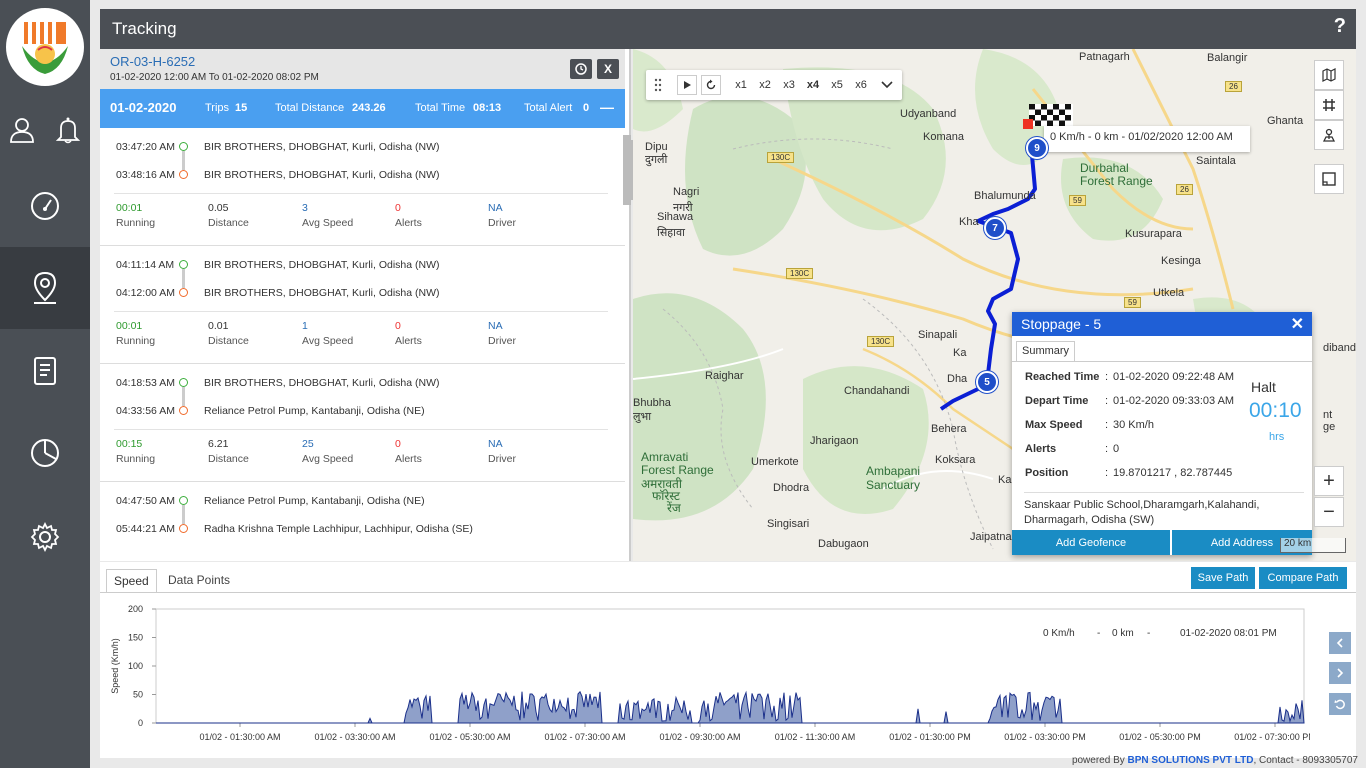 This screenshot has height=768, width=1366. I want to click on settings-nav, so click(45, 537).